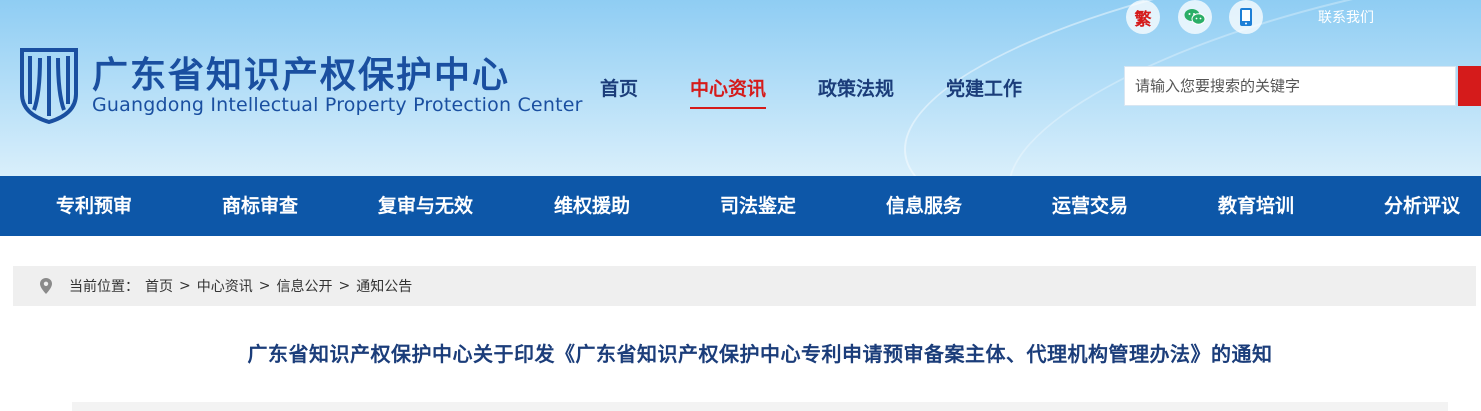 The image size is (1481, 411). Describe the element at coordinates (46, 286) in the screenshot. I see `location-pin-icon` at that location.